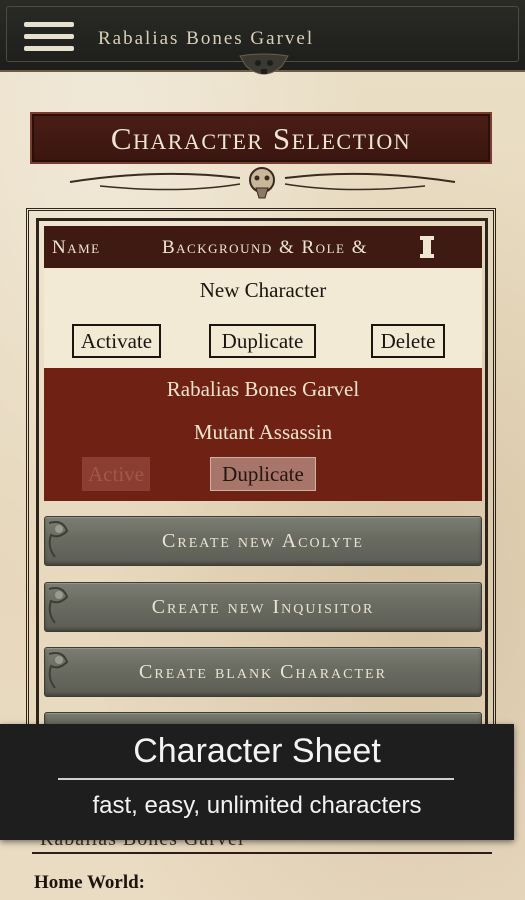  I want to click on page-title: Character Selection, so click(261, 138).